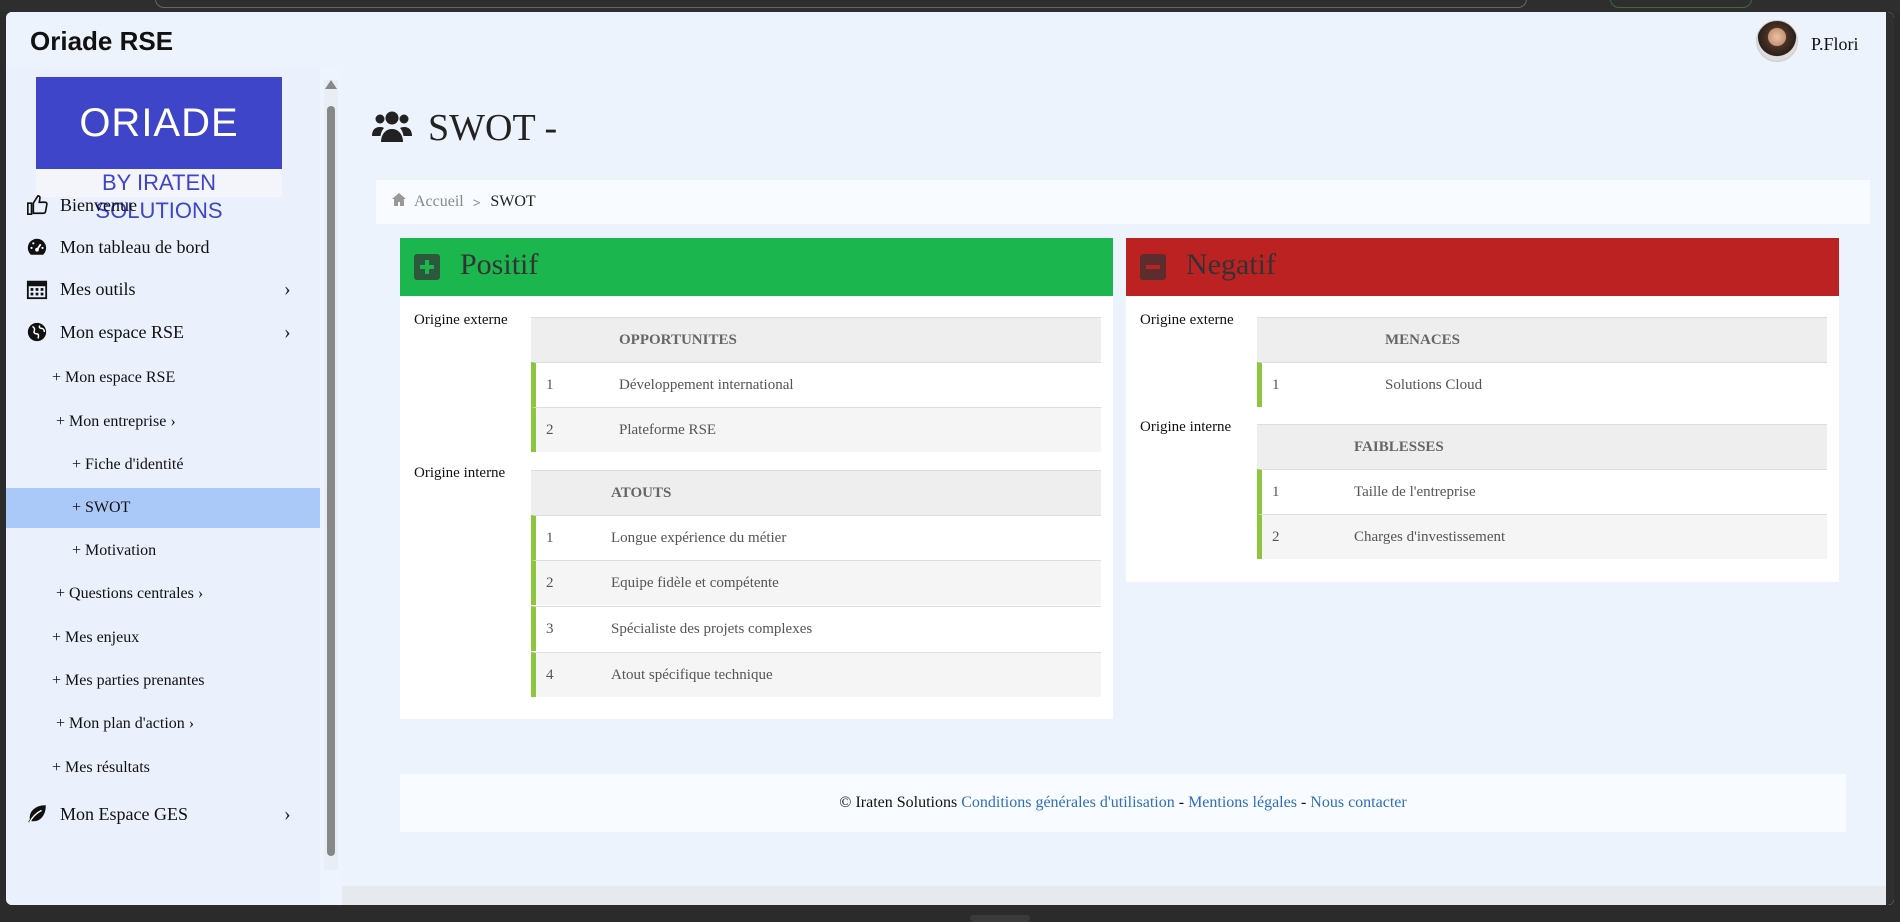  I want to click on sidebar-subitem-enjeux: + Mes enjeux, so click(163, 638).